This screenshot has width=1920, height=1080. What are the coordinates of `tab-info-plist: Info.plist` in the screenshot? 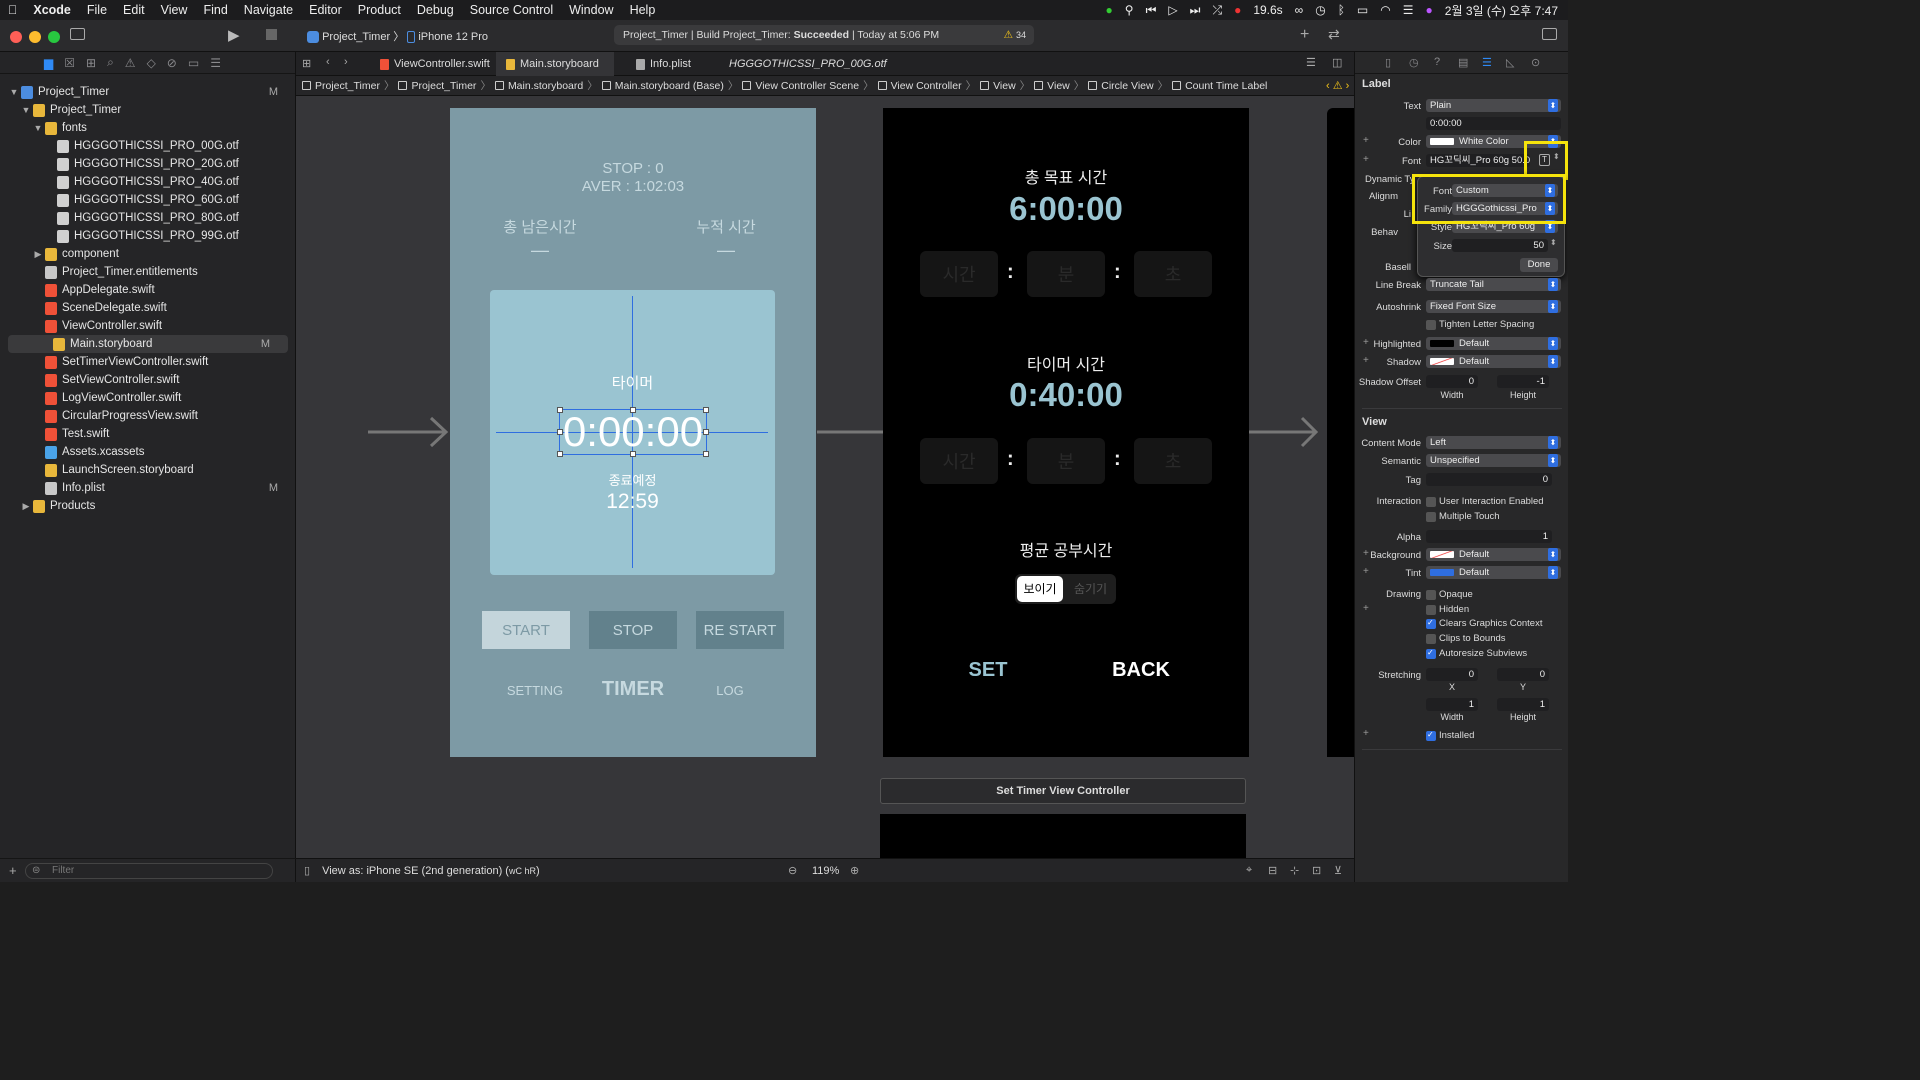 It's located at (666, 64).